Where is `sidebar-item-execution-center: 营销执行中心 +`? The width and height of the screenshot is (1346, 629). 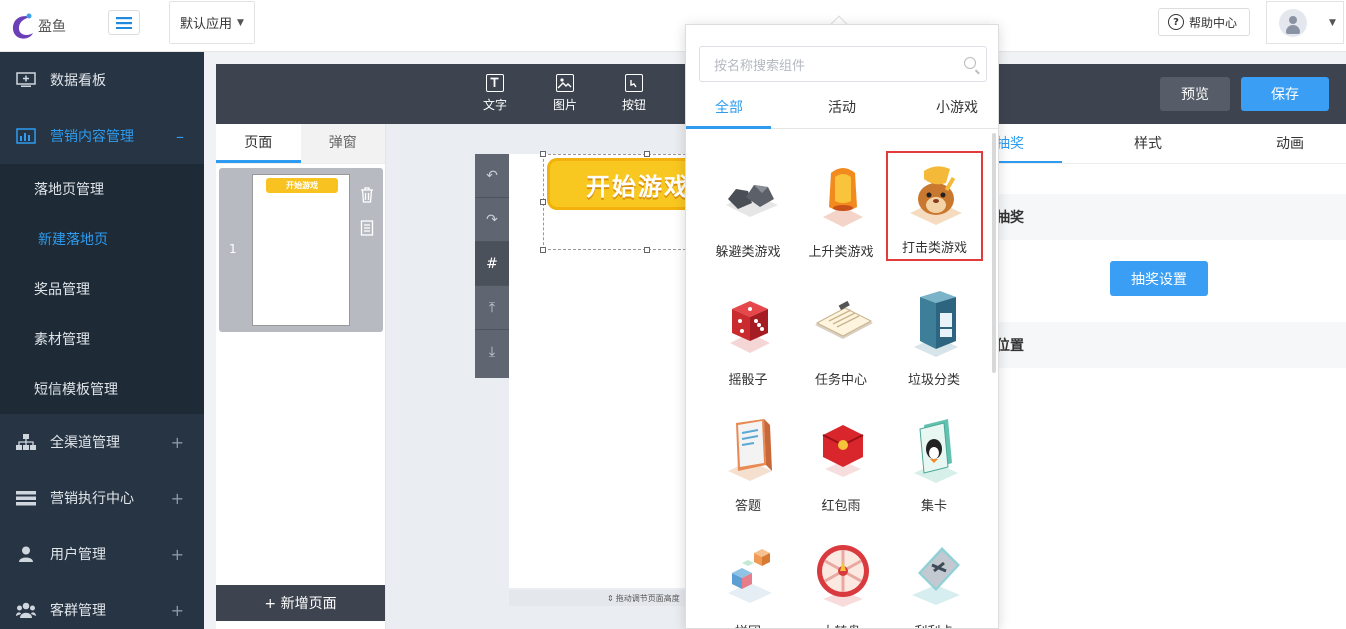
sidebar-item-execution-center: 营销执行中心 + is located at coordinates (102, 498).